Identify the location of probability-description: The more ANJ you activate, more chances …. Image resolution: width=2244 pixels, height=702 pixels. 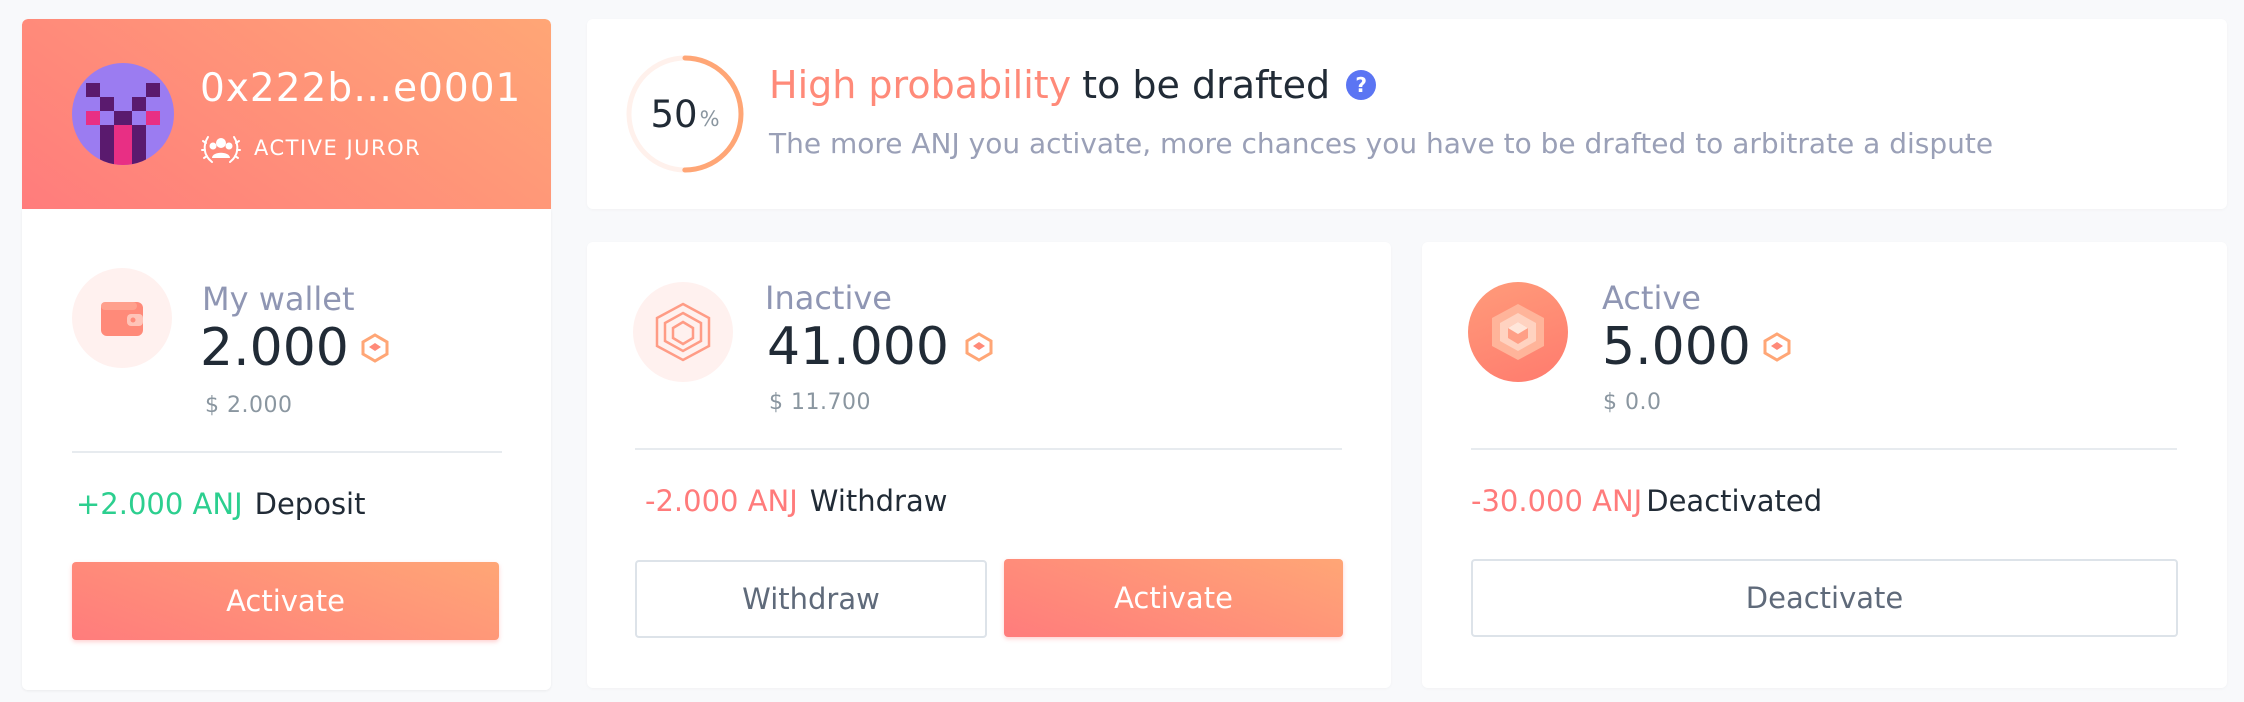
(1381, 143).